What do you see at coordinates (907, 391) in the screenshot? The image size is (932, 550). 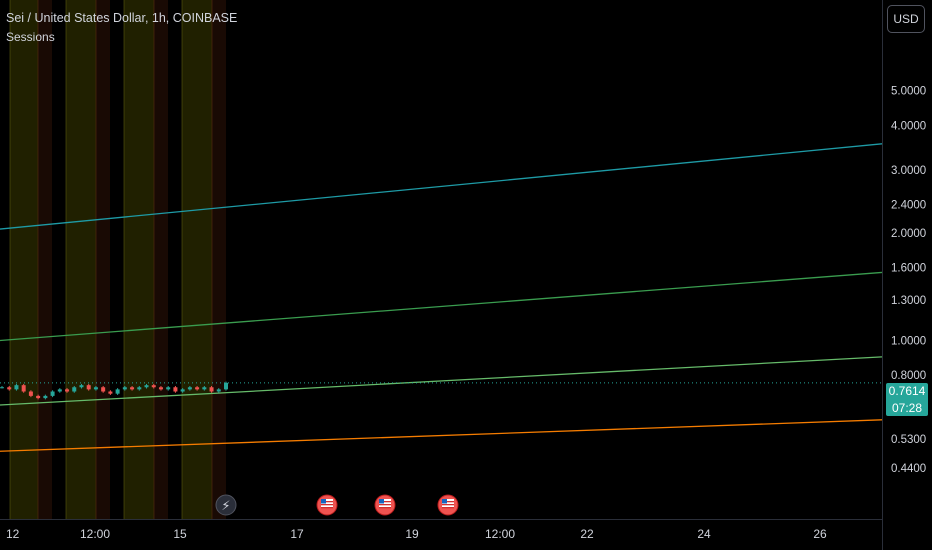 I see `last-price-label: 0.7614` at bounding box center [907, 391].